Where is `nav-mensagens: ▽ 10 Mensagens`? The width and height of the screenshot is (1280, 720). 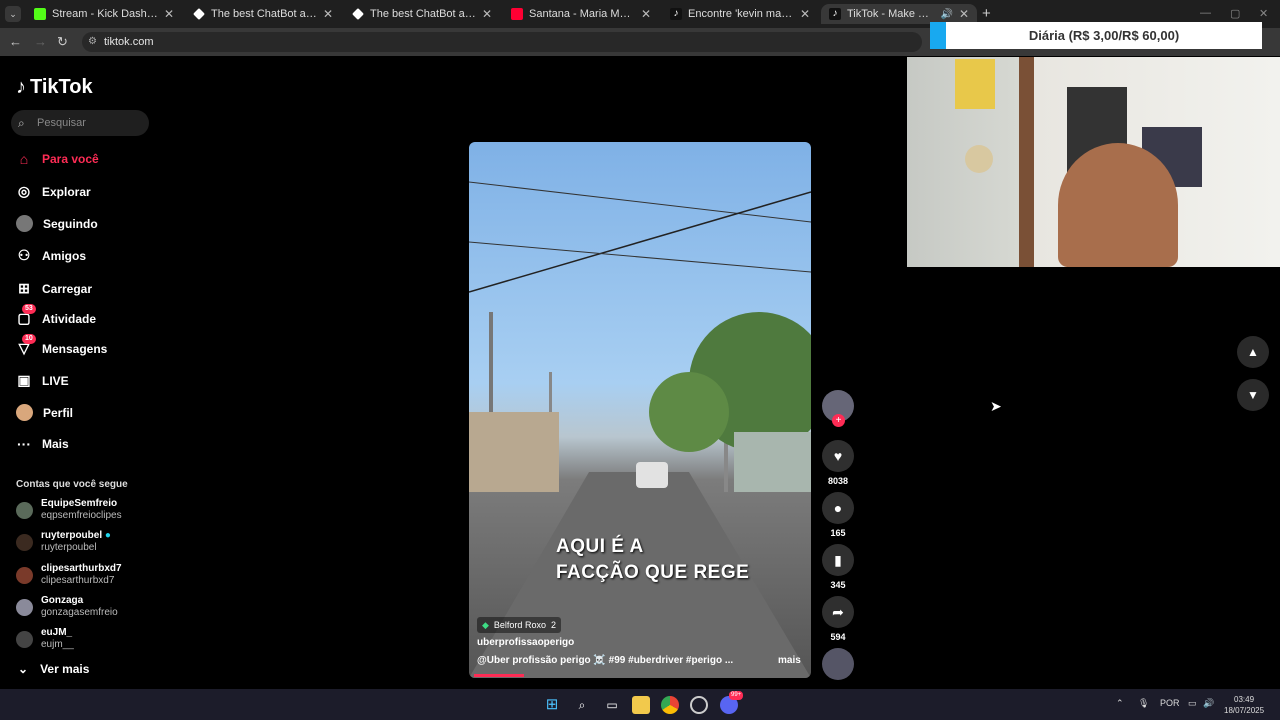 nav-mensagens: ▽ 10 Mensagens is located at coordinates (61, 345).